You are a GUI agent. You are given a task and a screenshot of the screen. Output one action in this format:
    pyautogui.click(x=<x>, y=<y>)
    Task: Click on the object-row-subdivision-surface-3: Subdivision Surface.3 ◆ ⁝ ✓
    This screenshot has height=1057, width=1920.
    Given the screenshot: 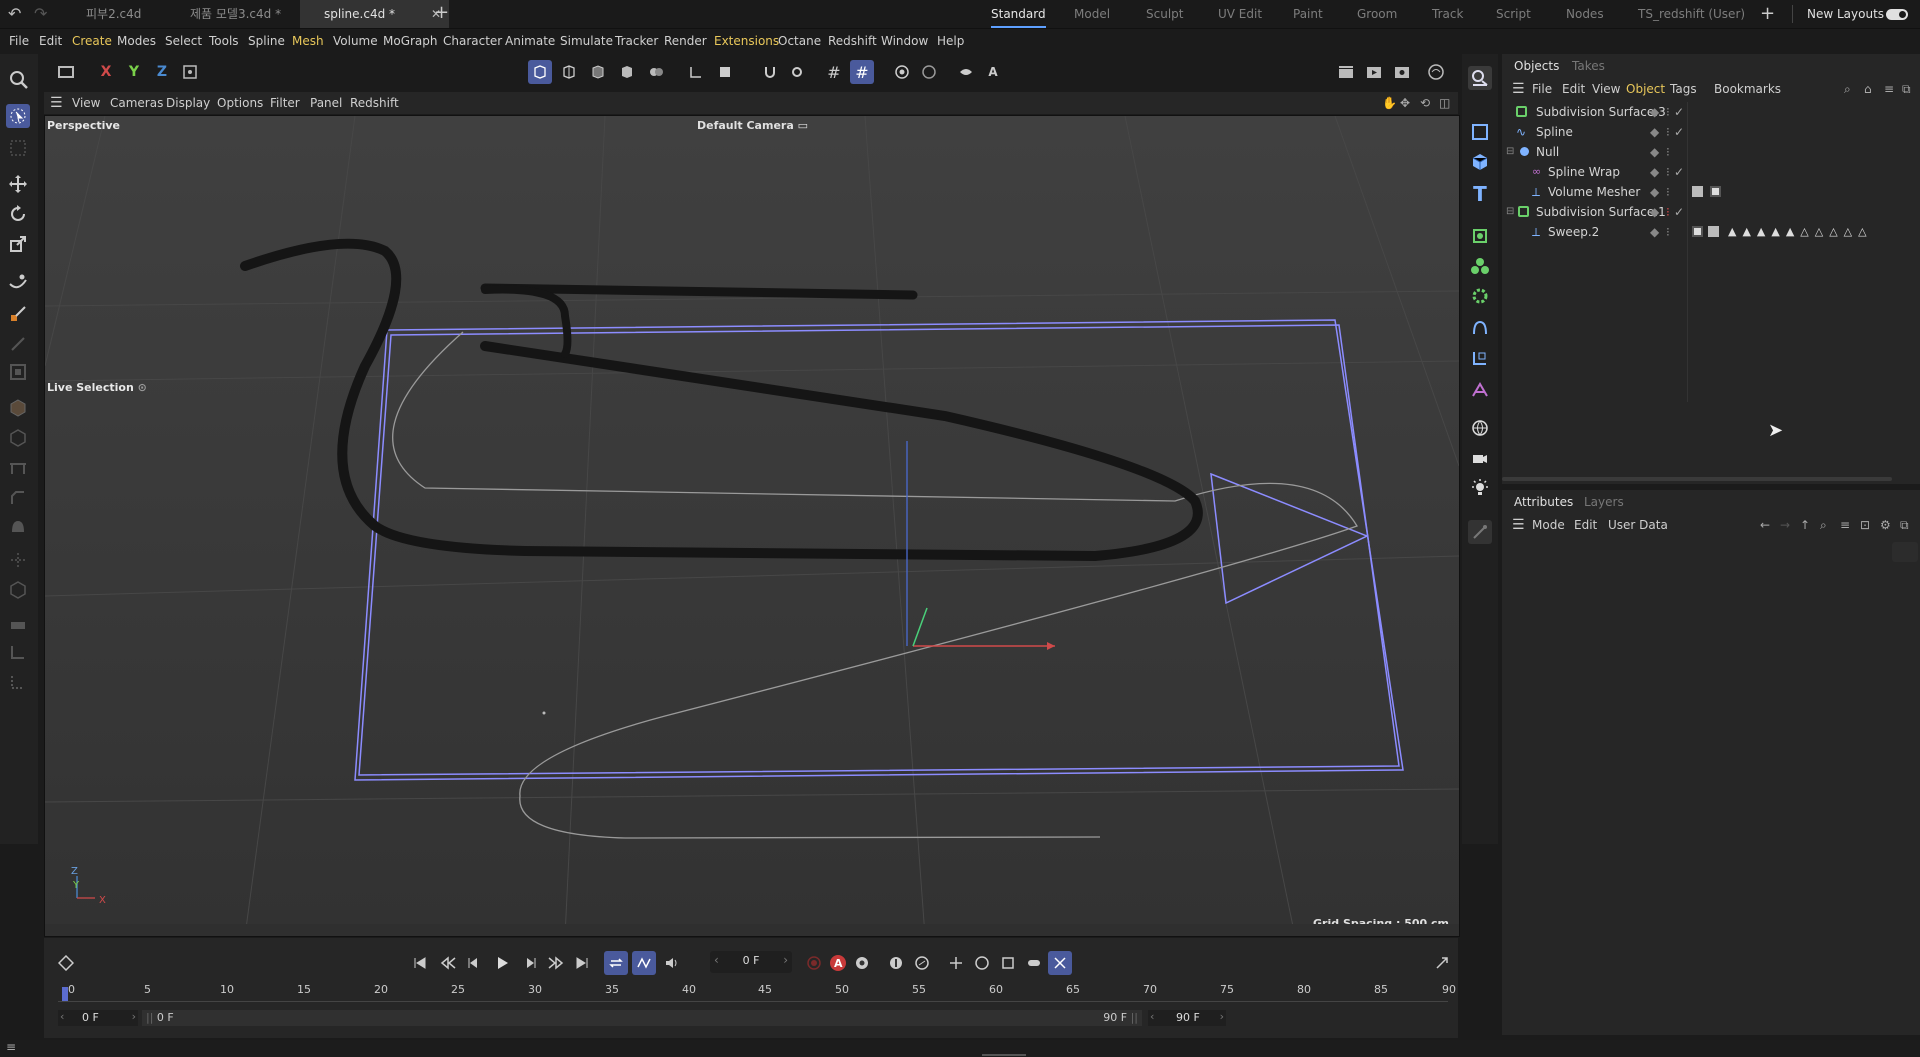 What is the action you would take?
    pyautogui.click(x=1711, y=112)
    